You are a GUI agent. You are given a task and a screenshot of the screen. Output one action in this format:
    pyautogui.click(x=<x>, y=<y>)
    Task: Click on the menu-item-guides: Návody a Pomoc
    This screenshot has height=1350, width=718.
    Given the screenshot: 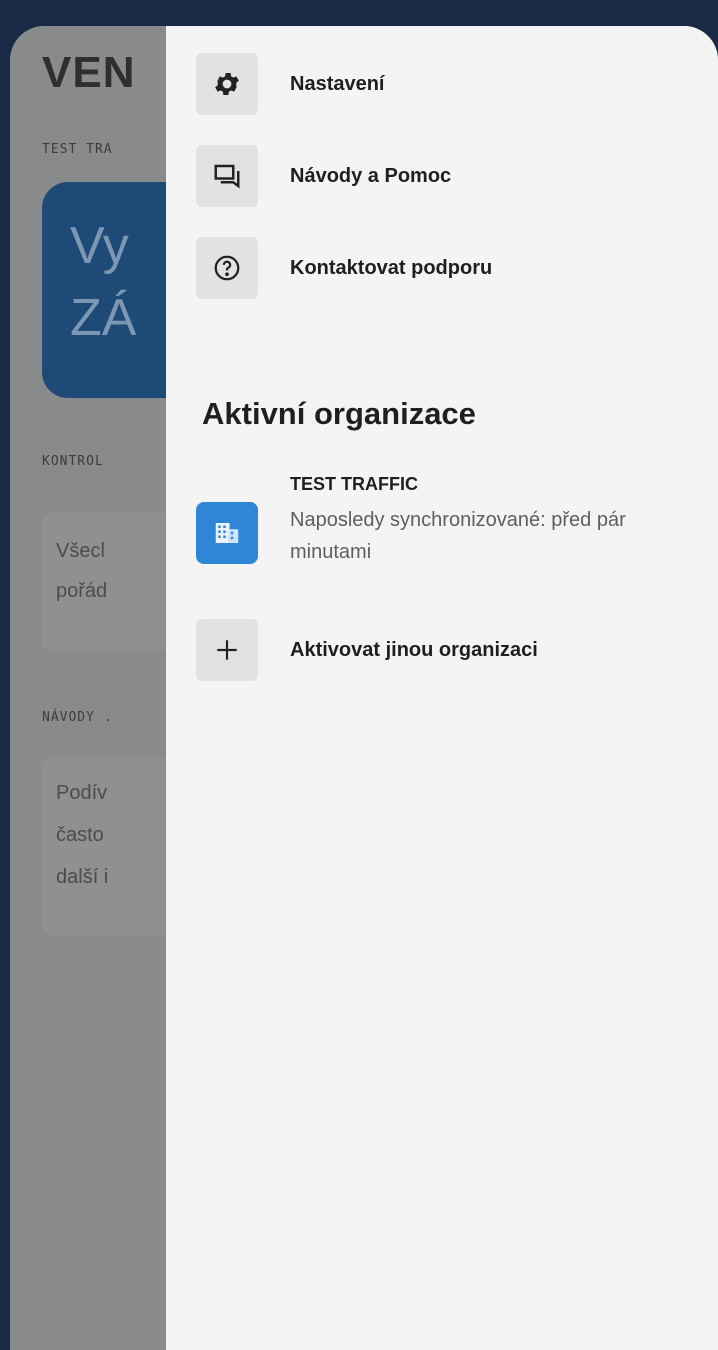 What is the action you would take?
    pyautogui.click(x=451, y=176)
    